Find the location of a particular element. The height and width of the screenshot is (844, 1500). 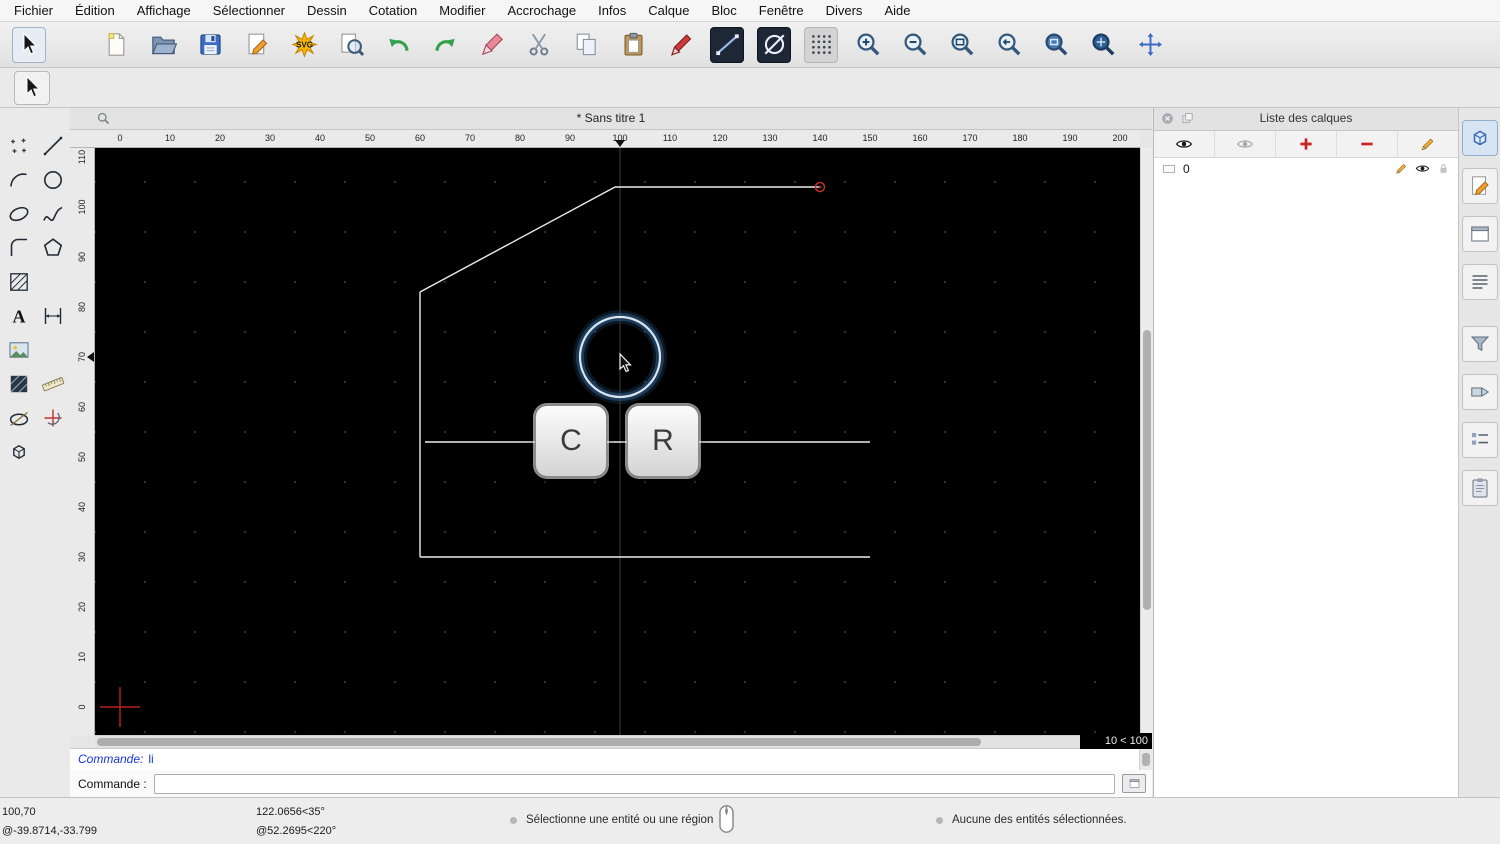

new-drawing-button is located at coordinates (116, 45).